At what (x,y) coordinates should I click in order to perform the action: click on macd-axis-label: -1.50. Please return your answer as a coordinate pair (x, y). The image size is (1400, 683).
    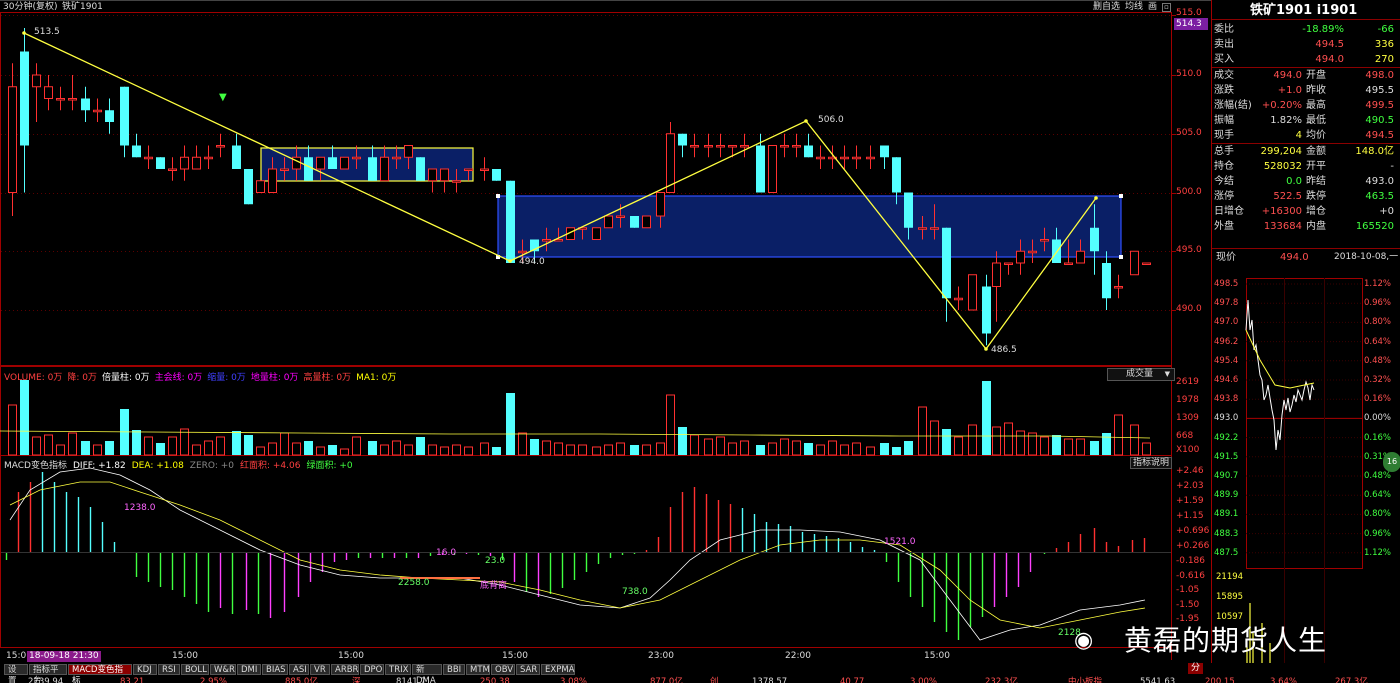
    Looking at the image, I should click on (1188, 605).